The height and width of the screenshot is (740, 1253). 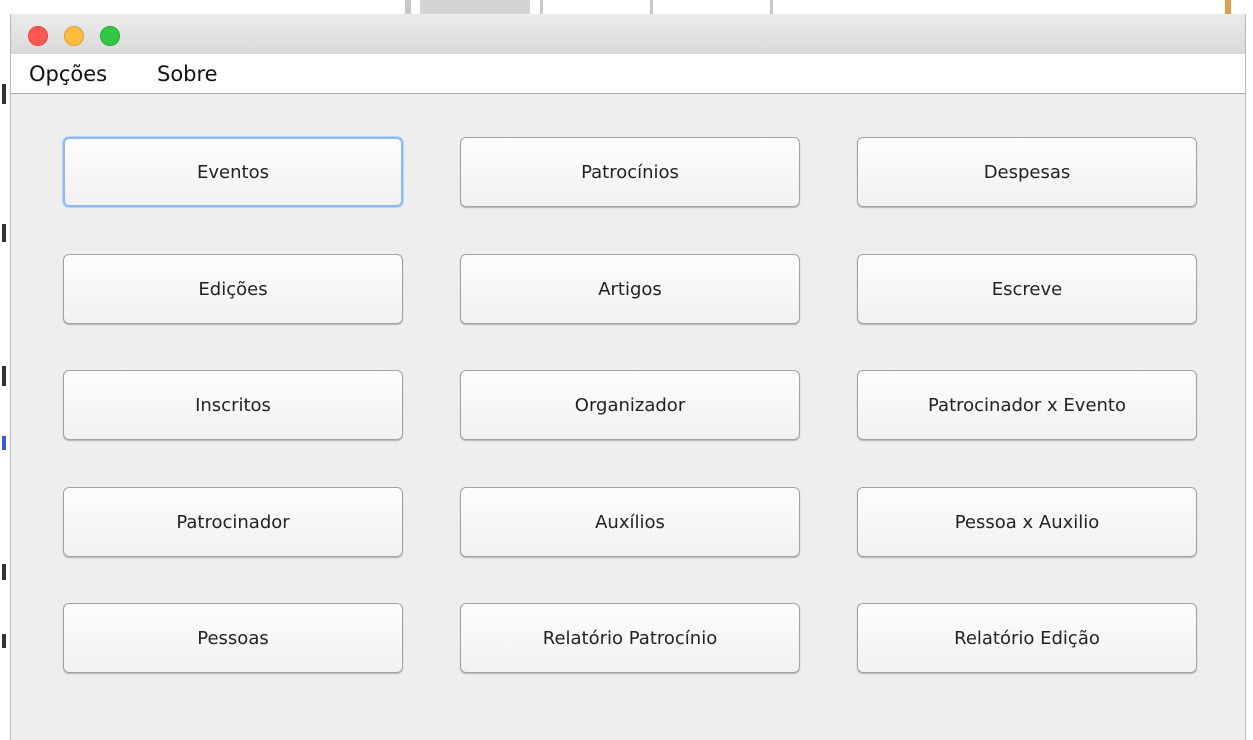 I want to click on close-window-button, so click(x=38, y=36).